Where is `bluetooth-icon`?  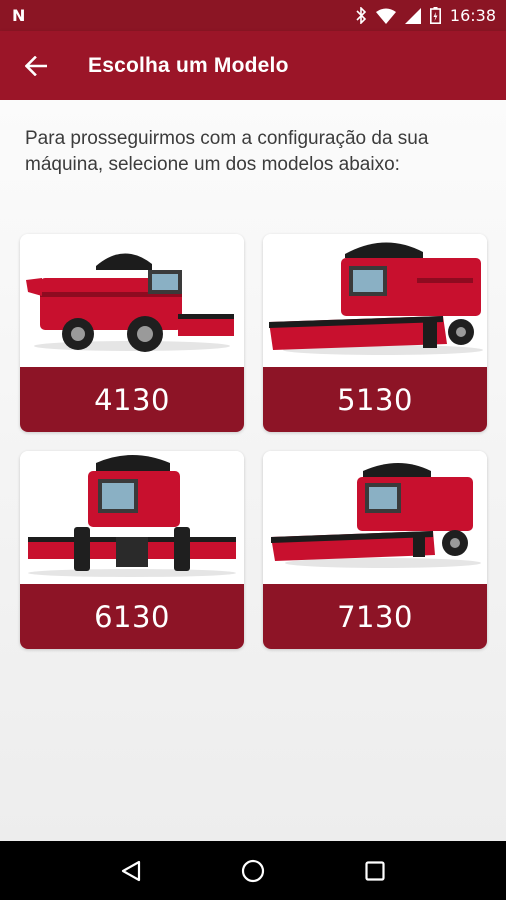
bluetooth-icon is located at coordinates (361, 15).